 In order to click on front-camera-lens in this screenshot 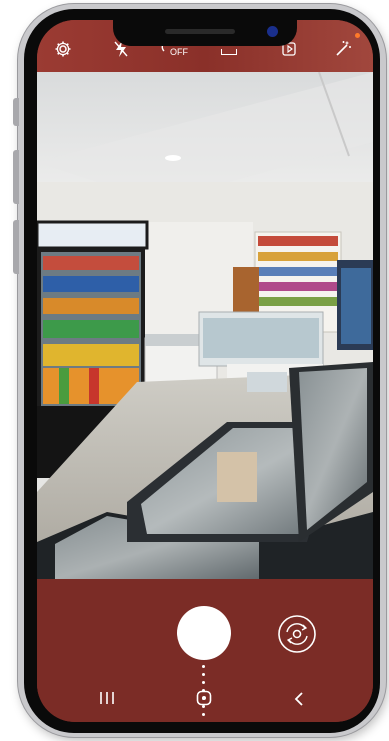, I will do `click(272, 31)`.